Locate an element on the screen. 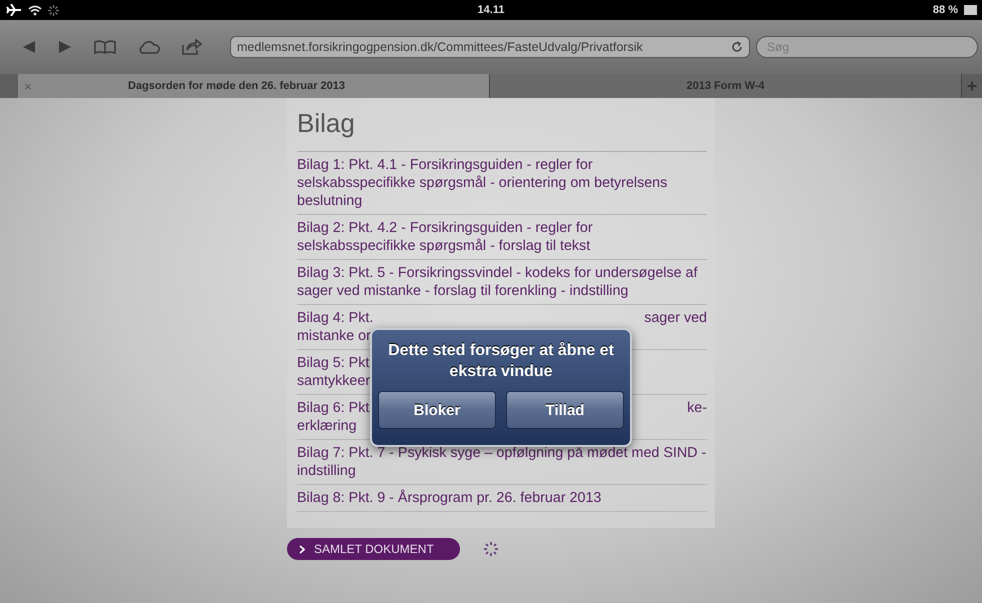 This screenshot has width=982, height=603. attachment-link: erklæring is located at coordinates (327, 426).